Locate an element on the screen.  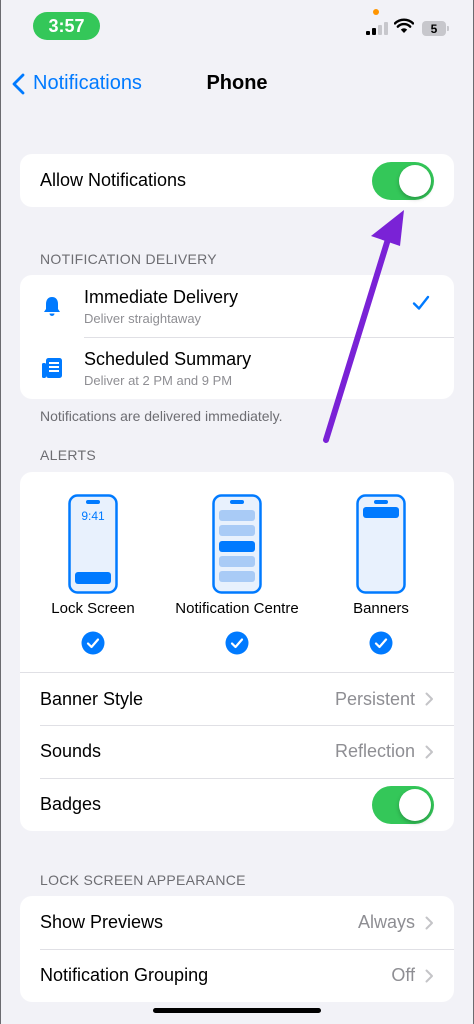
immediate-delivery-title: Immediate Delivery is located at coordinates (161, 296).